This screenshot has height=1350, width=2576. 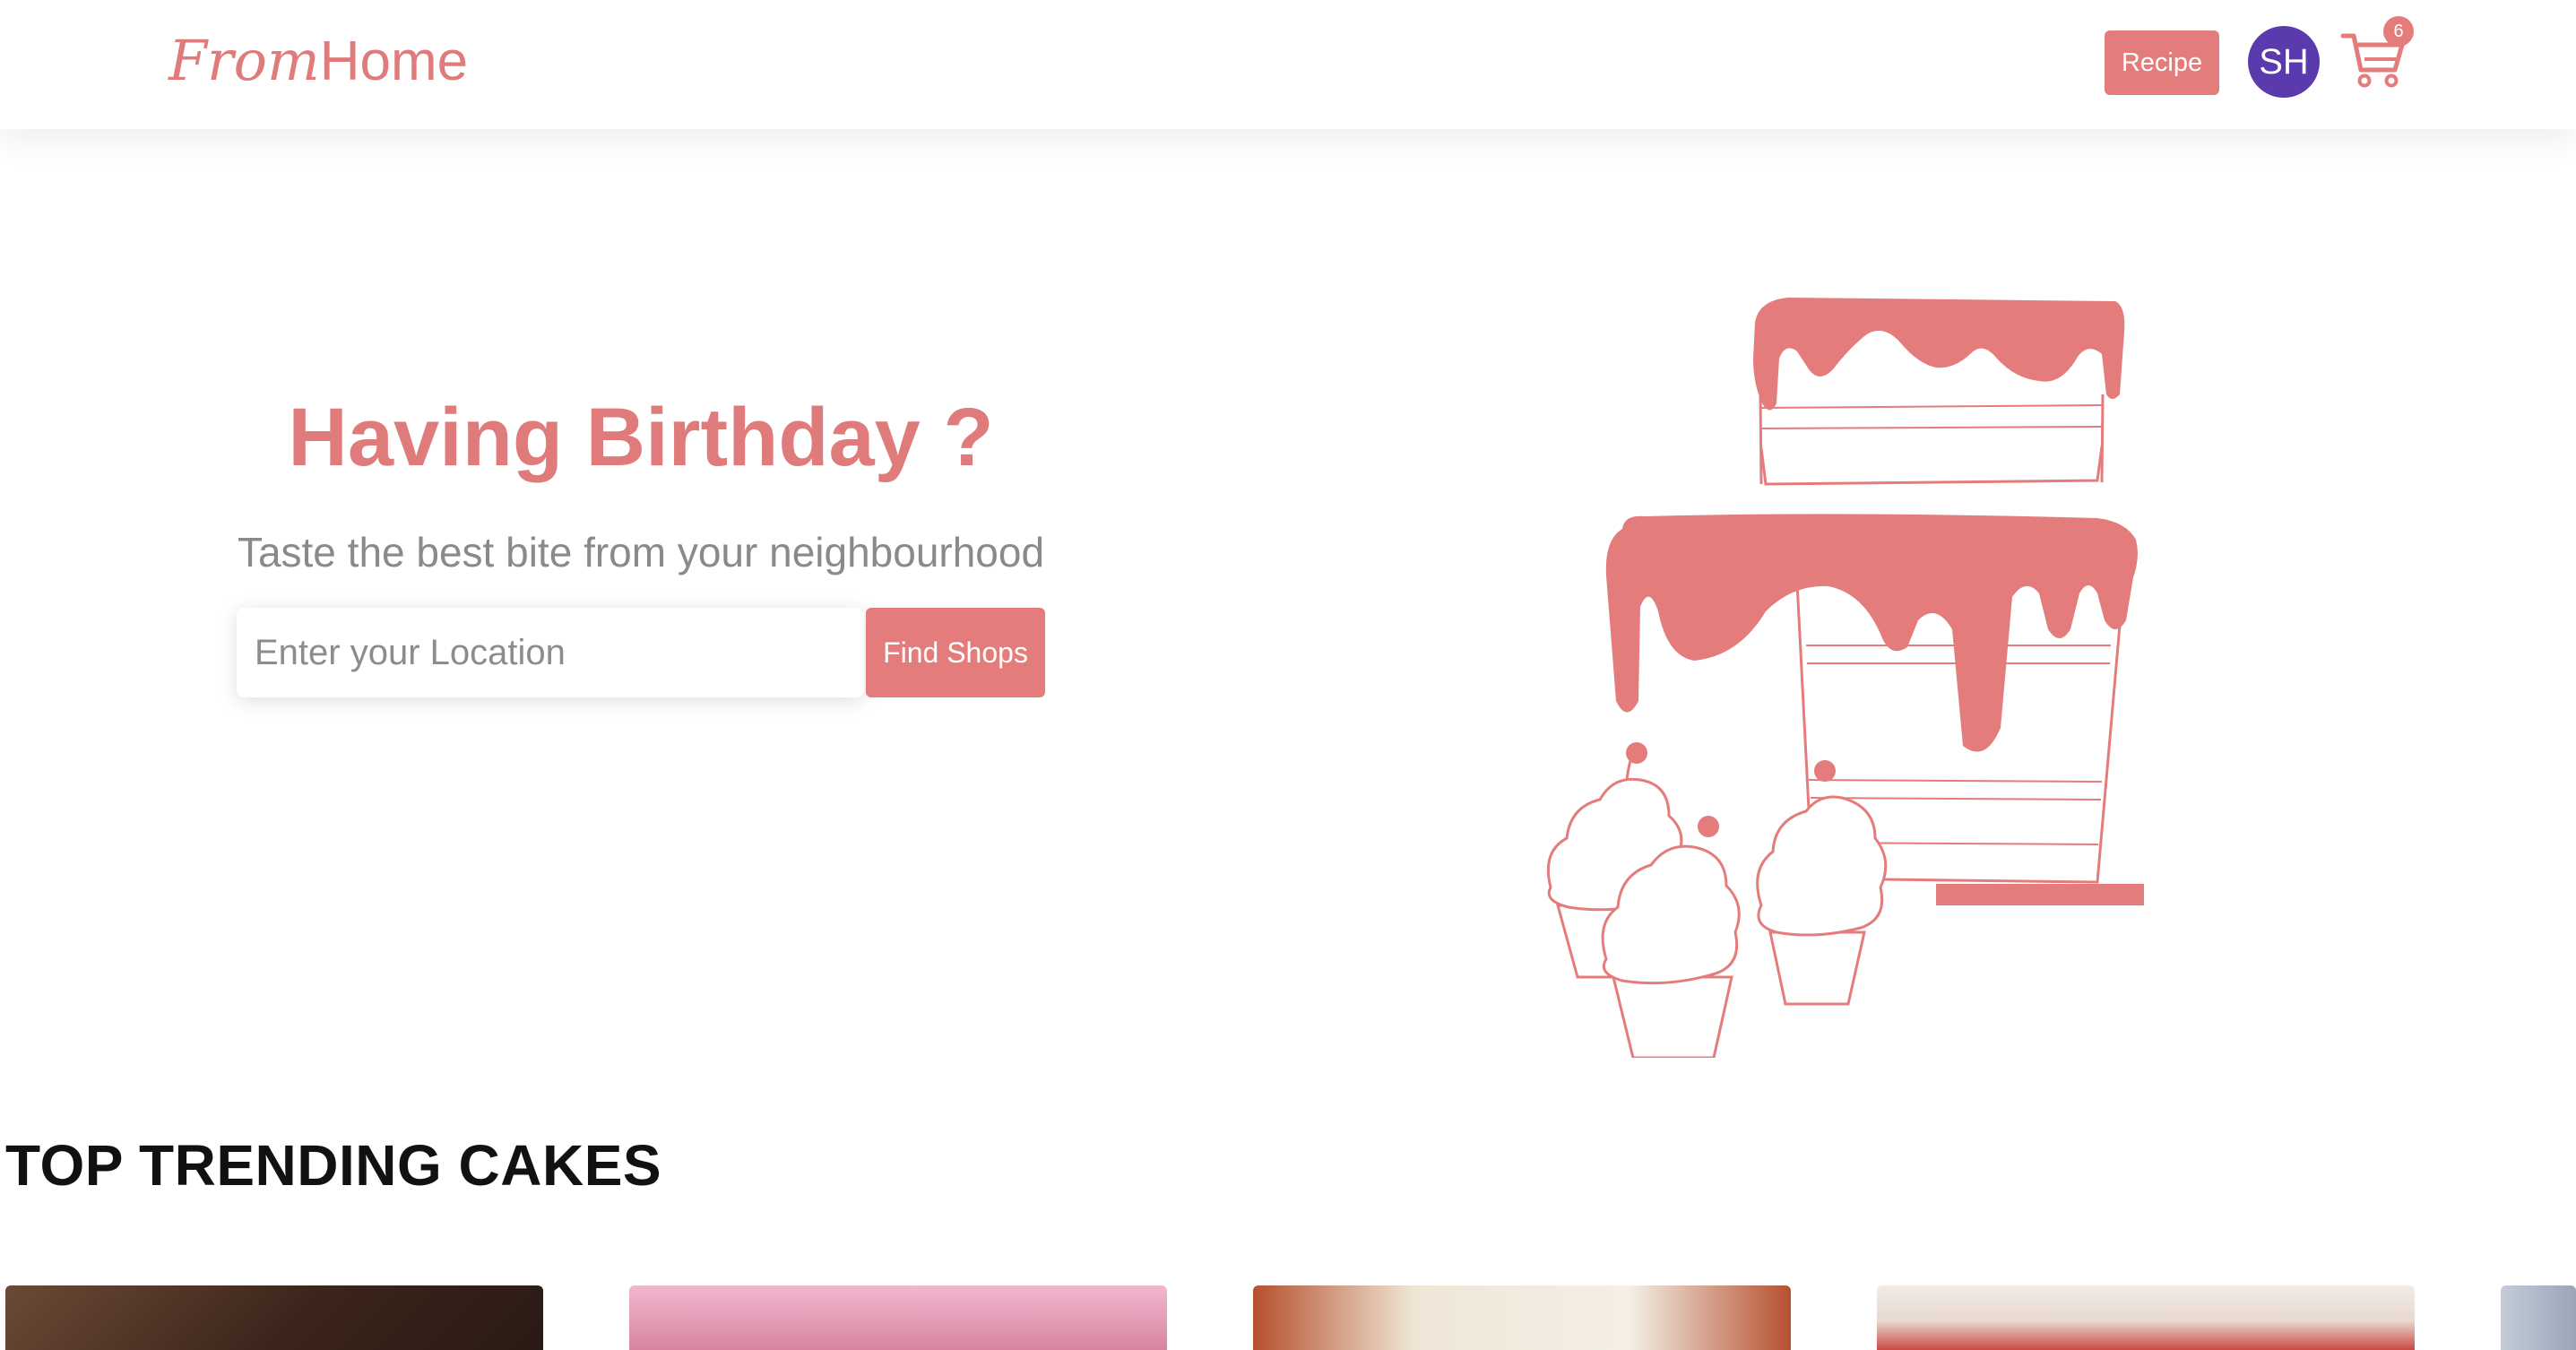 I want to click on cake-card-red-velvet, so click(x=2146, y=1317).